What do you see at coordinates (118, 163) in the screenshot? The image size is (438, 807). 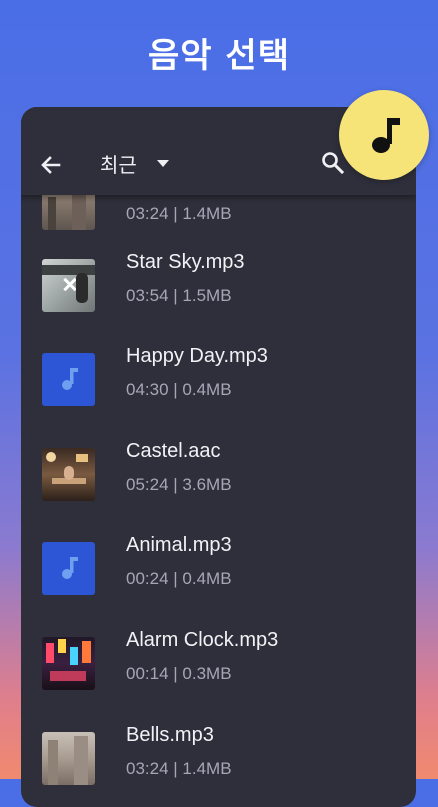 I see `folder-dropdown-label: 최근` at bounding box center [118, 163].